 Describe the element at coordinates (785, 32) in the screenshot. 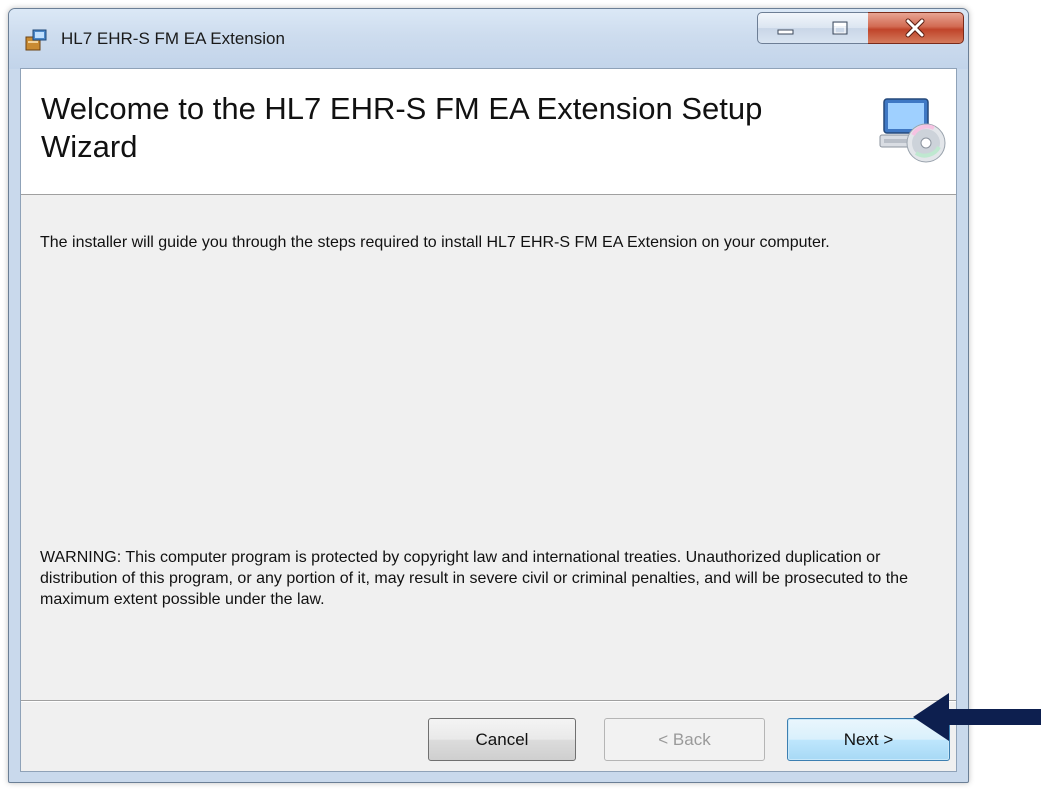

I see `minimize-icon` at that location.